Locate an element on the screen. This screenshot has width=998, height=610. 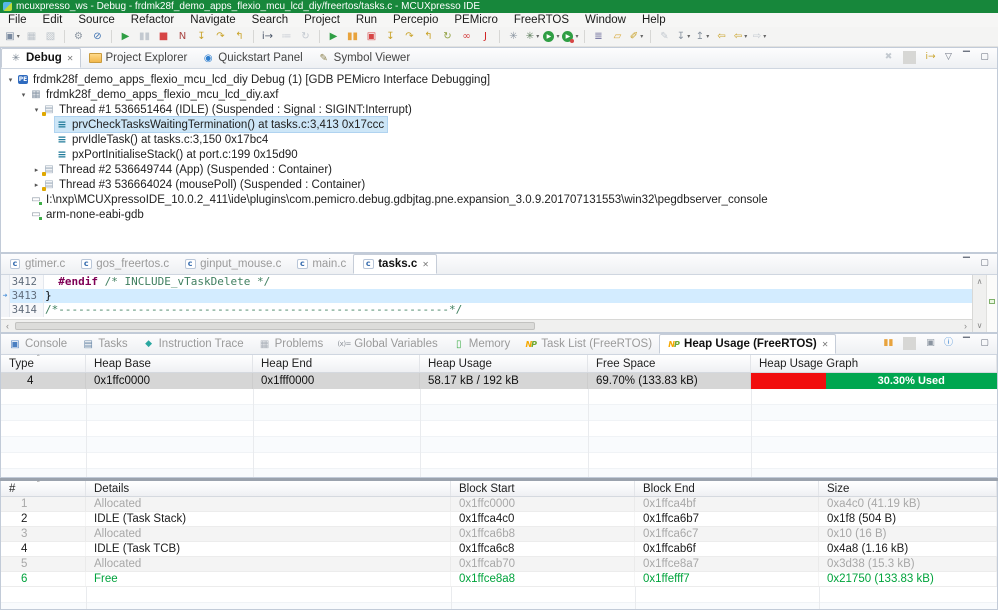
view-tab: Project Explorer is located at coordinates (137, 58).